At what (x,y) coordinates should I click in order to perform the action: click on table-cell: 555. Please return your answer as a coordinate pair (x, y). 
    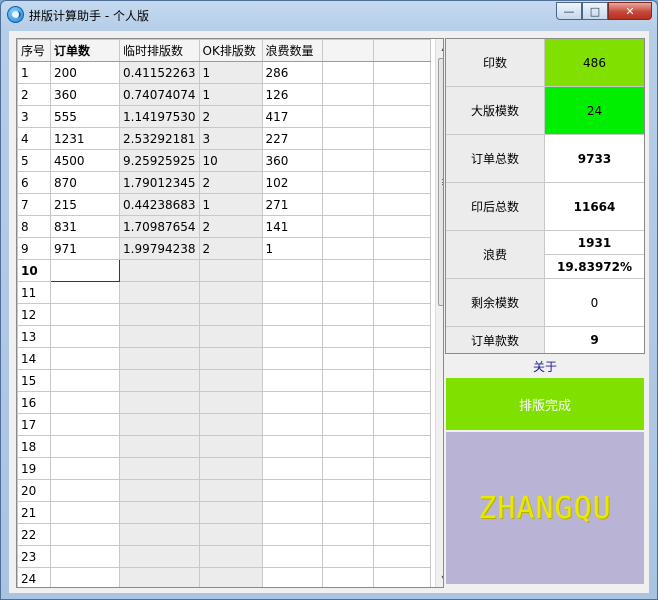
    Looking at the image, I should click on (85, 116).